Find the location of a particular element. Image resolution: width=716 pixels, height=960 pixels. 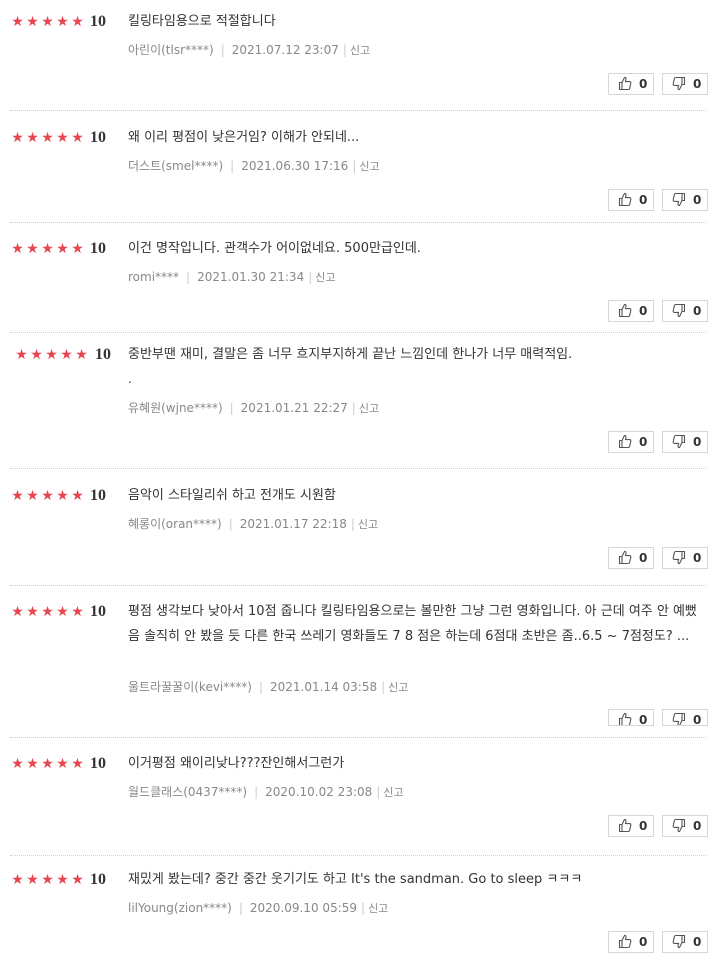

review-text: 킬링타임용으로 적절합니다 is located at coordinates (202, 21).